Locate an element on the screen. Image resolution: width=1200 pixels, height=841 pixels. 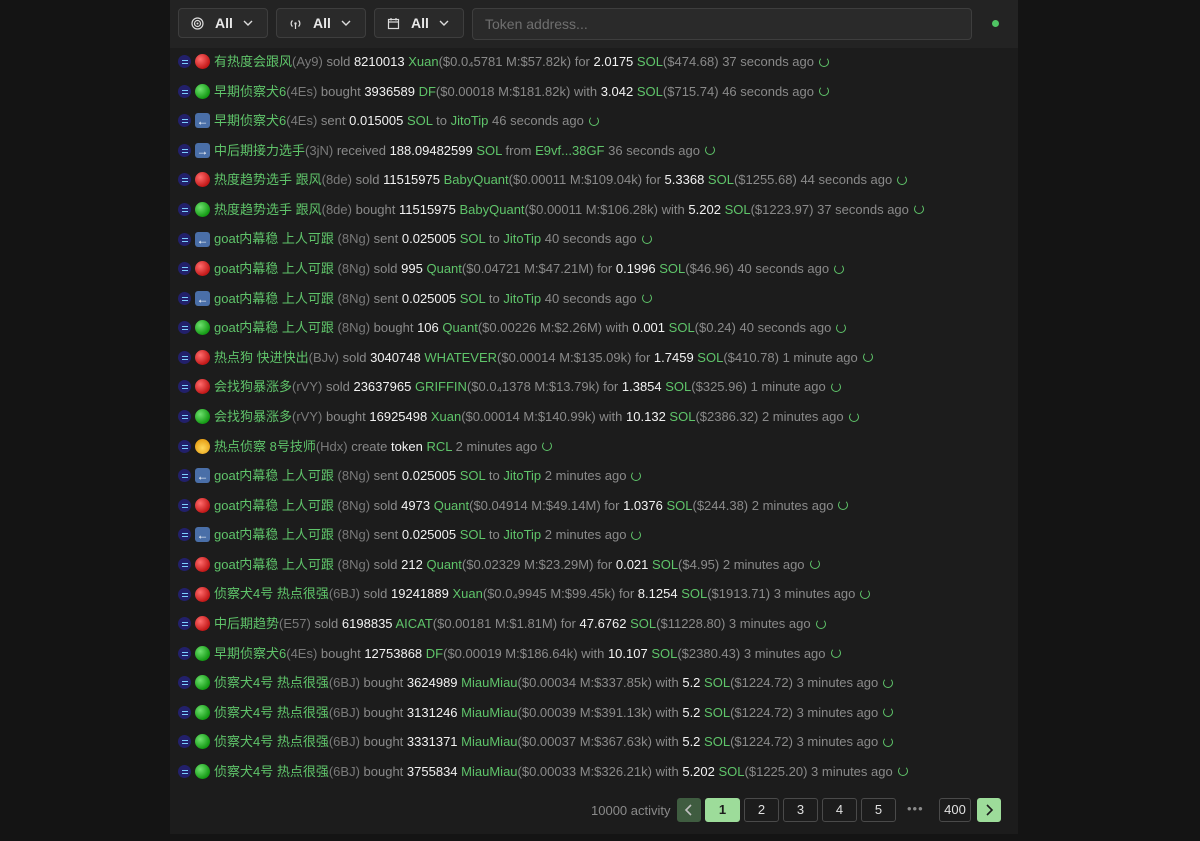
page-ellipsis: ••• is located at coordinates (915, 808).